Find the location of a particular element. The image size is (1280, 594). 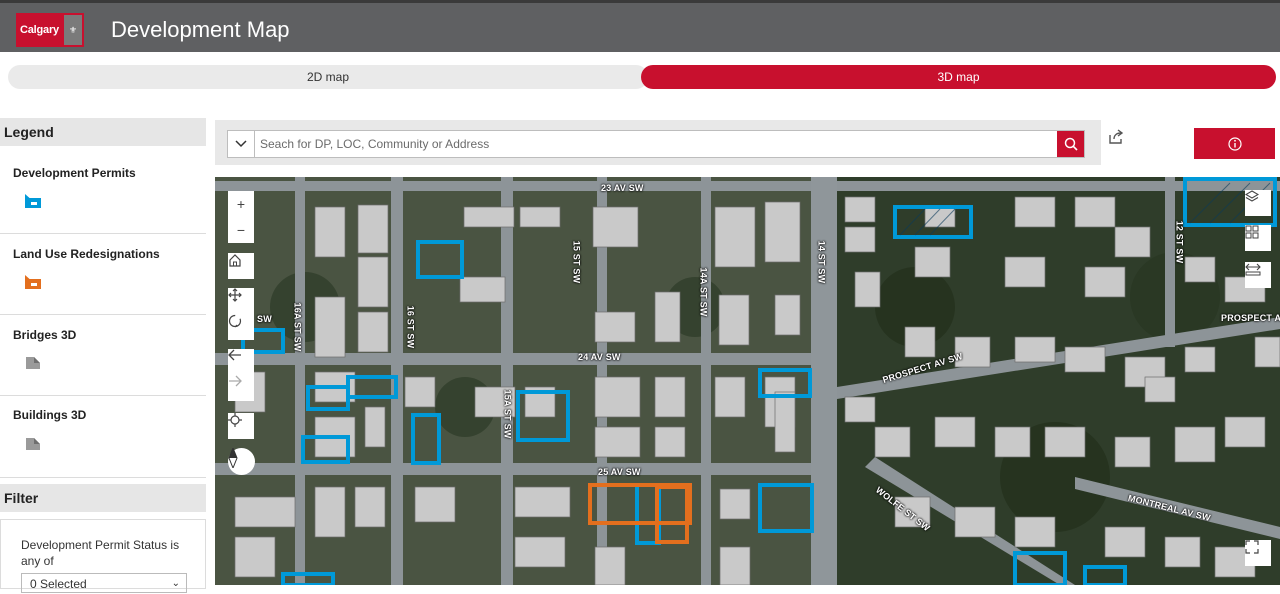

search-icon is located at coordinates (1071, 144).